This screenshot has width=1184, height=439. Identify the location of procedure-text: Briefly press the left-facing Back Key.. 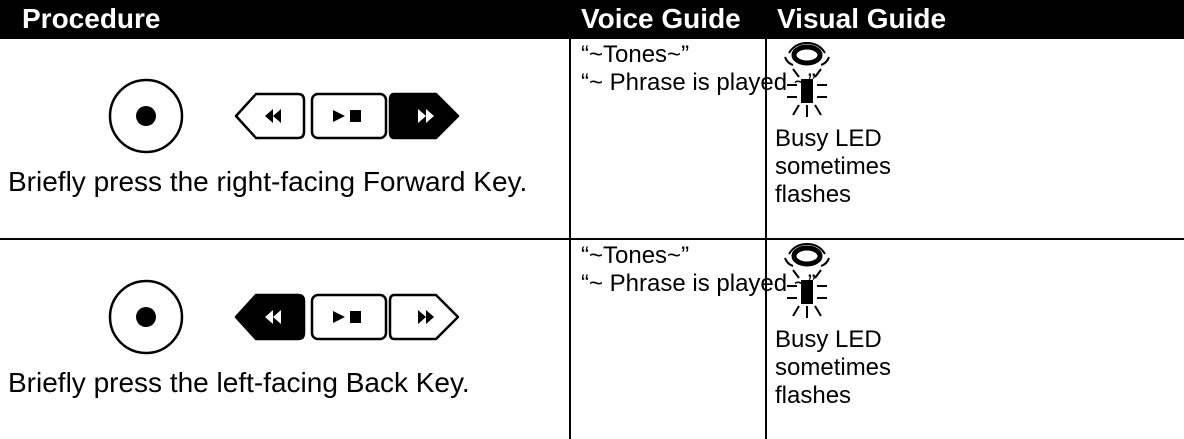
(239, 382).